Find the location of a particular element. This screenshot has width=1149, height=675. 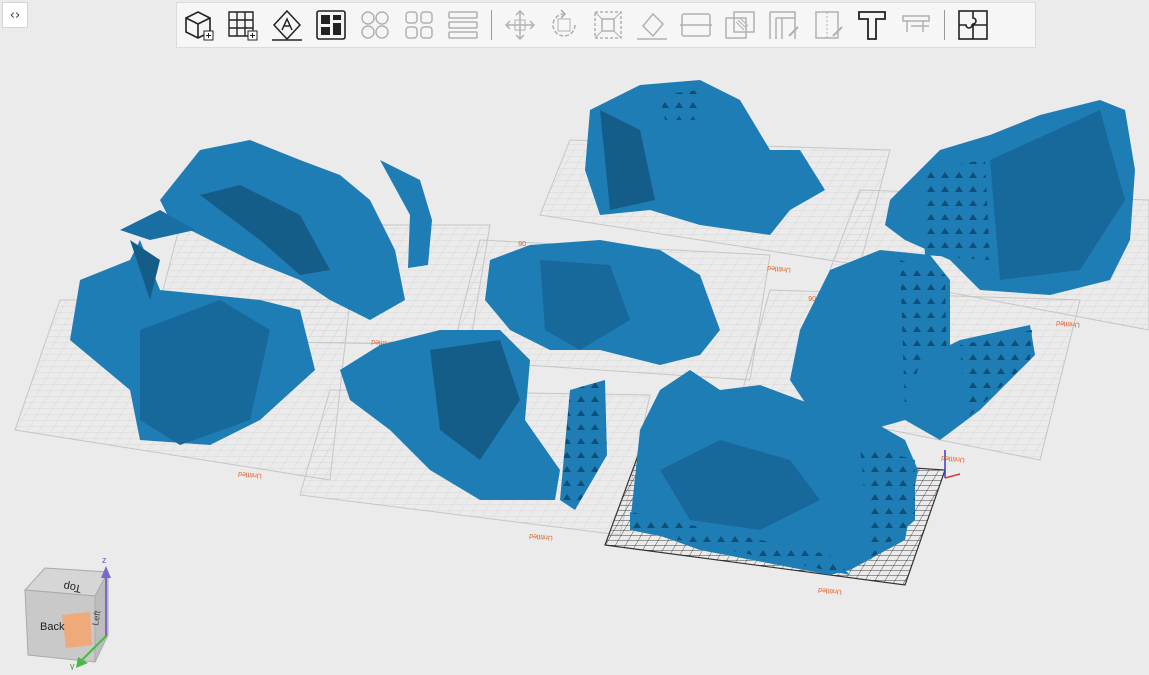

view-cube: Top Back Left z y is located at coordinates (67, 613).